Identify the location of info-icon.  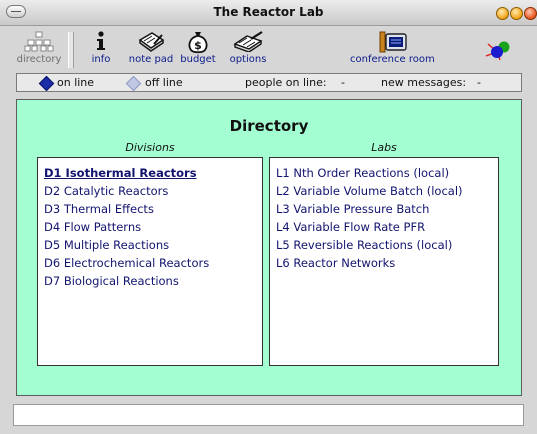
(101, 42).